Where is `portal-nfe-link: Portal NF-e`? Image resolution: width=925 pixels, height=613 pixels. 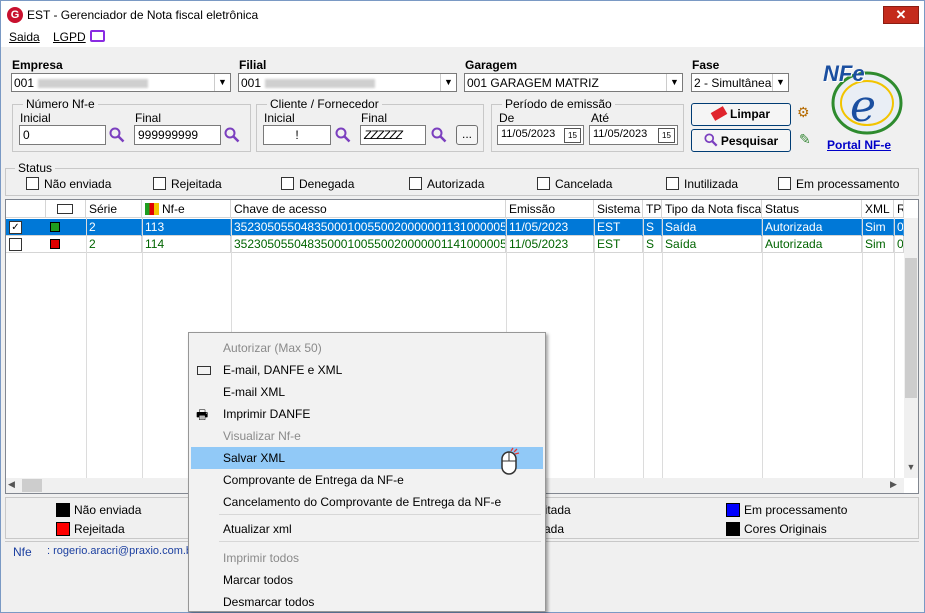 portal-nfe-link: Portal NF-e is located at coordinates (859, 145).